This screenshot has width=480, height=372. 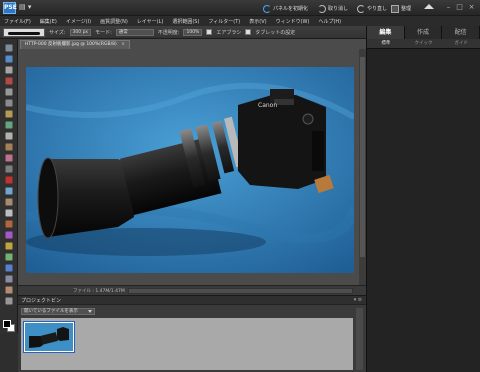 What do you see at coordinates (386, 43) in the screenshot?
I see `subtab-full: 標準` at bounding box center [386, 43].